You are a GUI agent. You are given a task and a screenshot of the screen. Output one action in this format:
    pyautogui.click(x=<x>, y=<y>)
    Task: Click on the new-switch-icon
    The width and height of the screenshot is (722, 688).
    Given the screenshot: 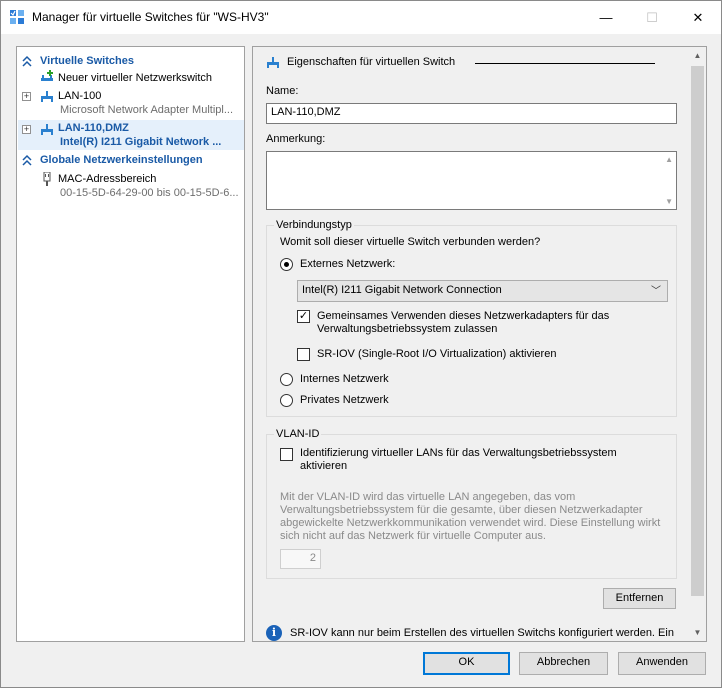 What is the action you would take?
    pyautogui.click(x=47, y=75)
    